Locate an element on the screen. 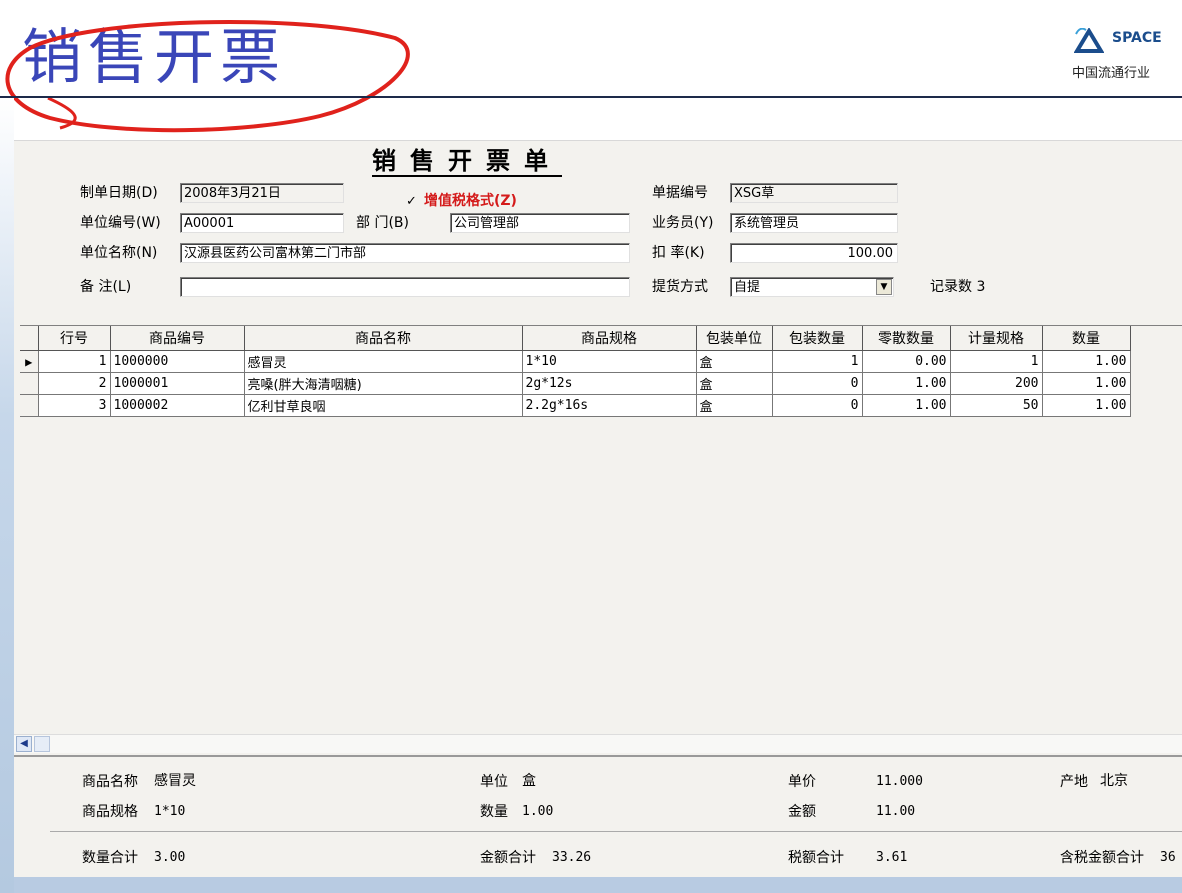 The width and height of the screenshot is (1182, 893). date-field: 2008年3月21日 is located at coordinates (262, 193).